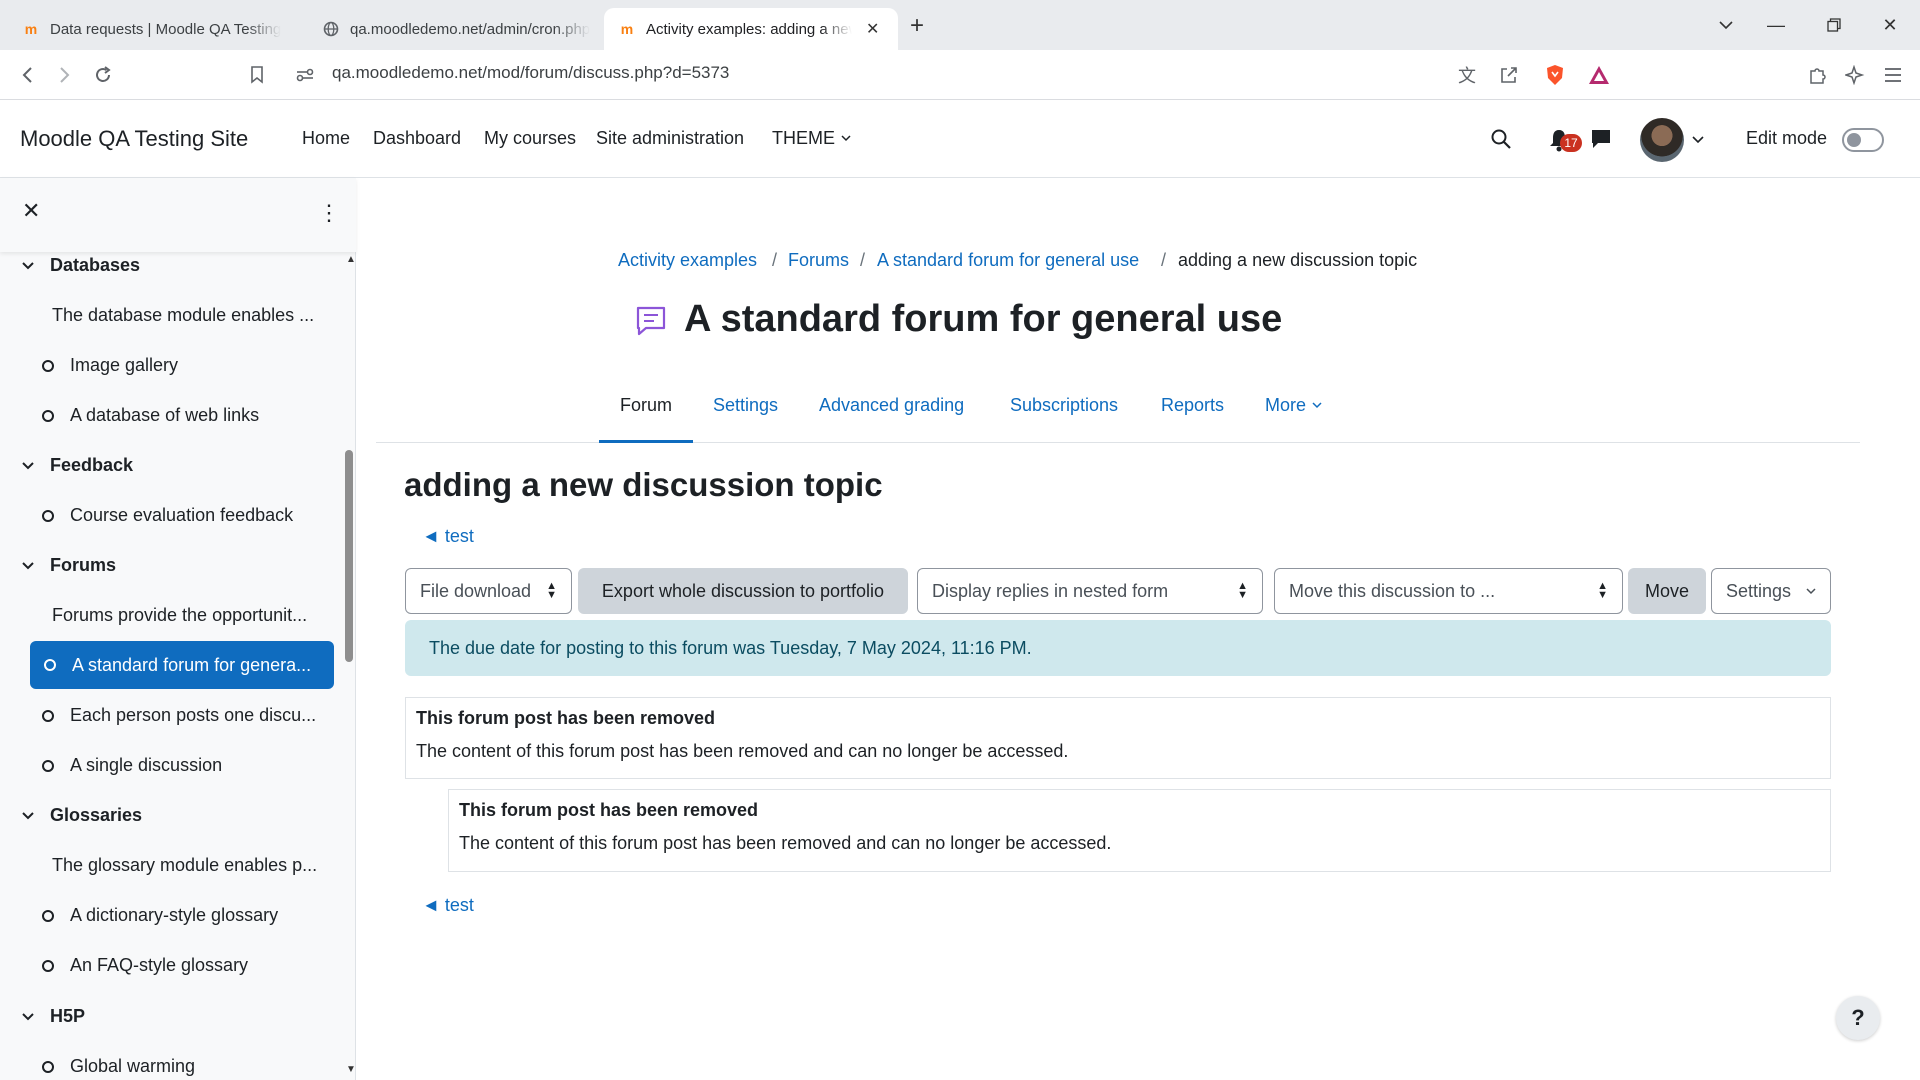 The width and height of the screenshot is (1920, 1080). I want to click on page-title: A standard forum for general use, so click(983, 319).